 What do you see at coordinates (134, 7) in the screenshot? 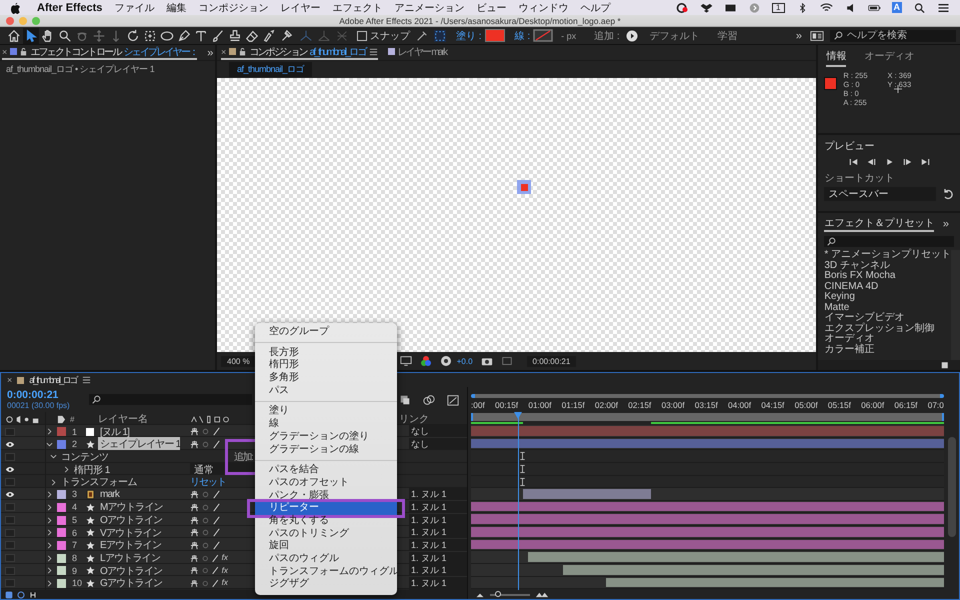
I see `menu-item: ファイル` at bounding box center [134, 7].